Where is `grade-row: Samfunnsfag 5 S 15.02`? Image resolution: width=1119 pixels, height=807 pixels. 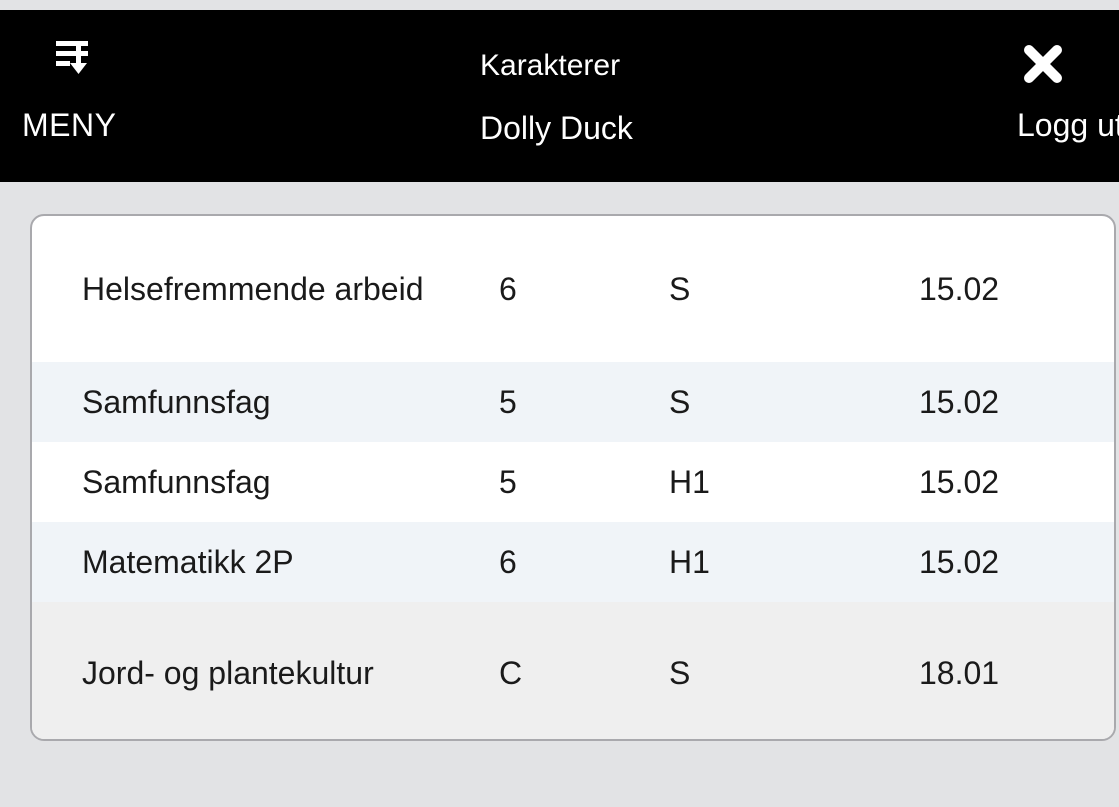 grade-row: Samfunnsfag 5 S 15.02 is located at coordinates (573, 402).